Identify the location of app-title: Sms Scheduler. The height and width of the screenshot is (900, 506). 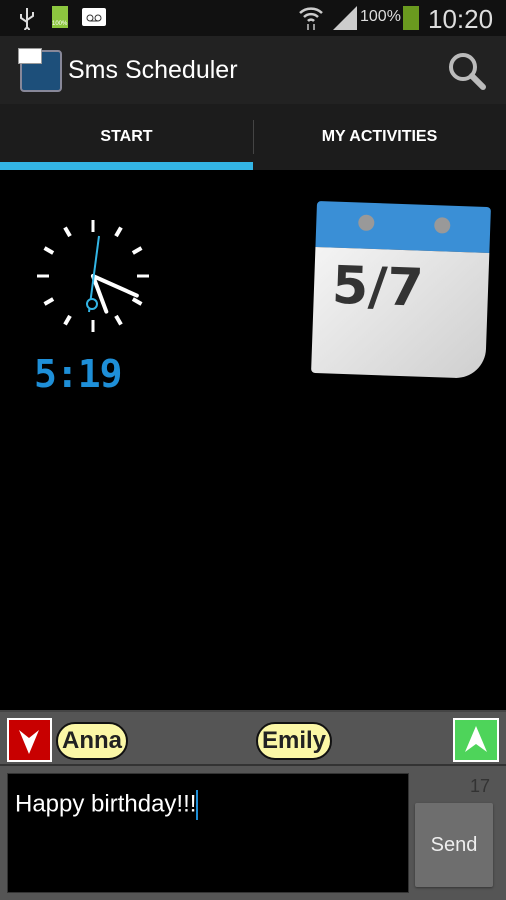
(153, 70).